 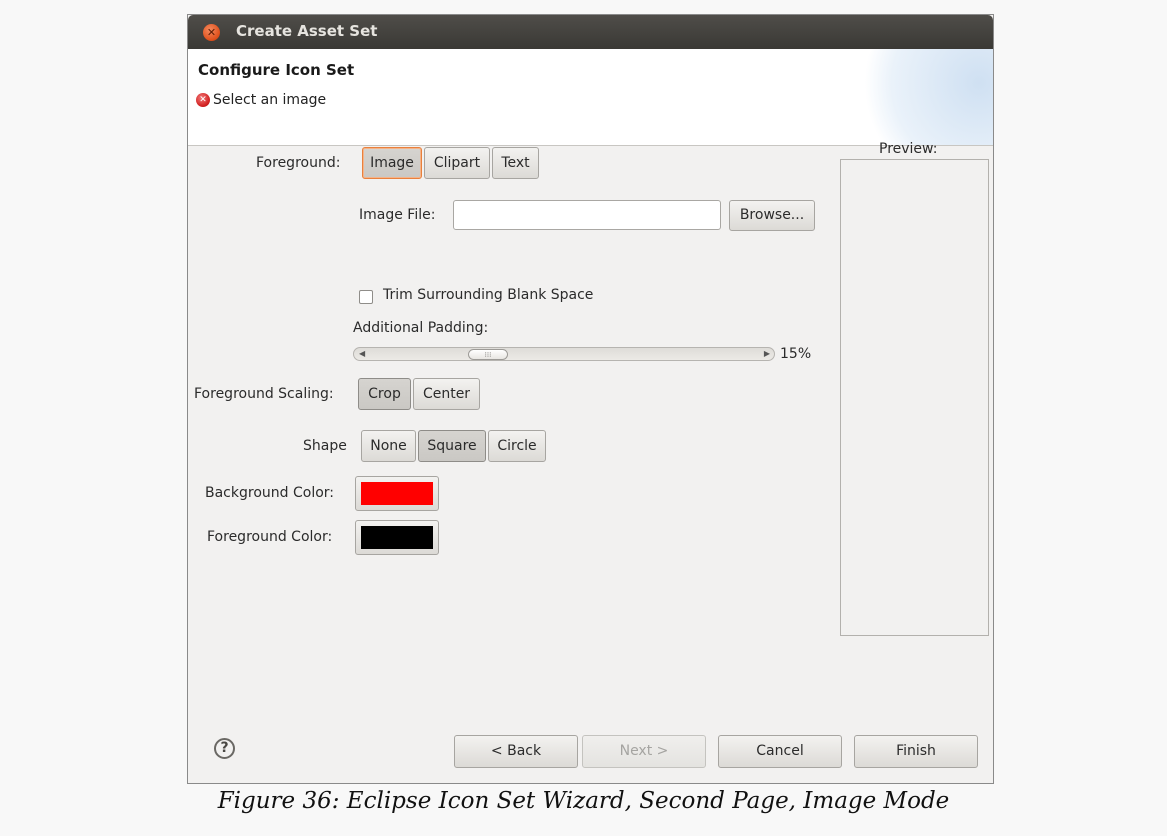 What do you see at coordinates (908, 149) in the screenshot?
I see `preview-label: Preview:` at bounding box center [908, 149].